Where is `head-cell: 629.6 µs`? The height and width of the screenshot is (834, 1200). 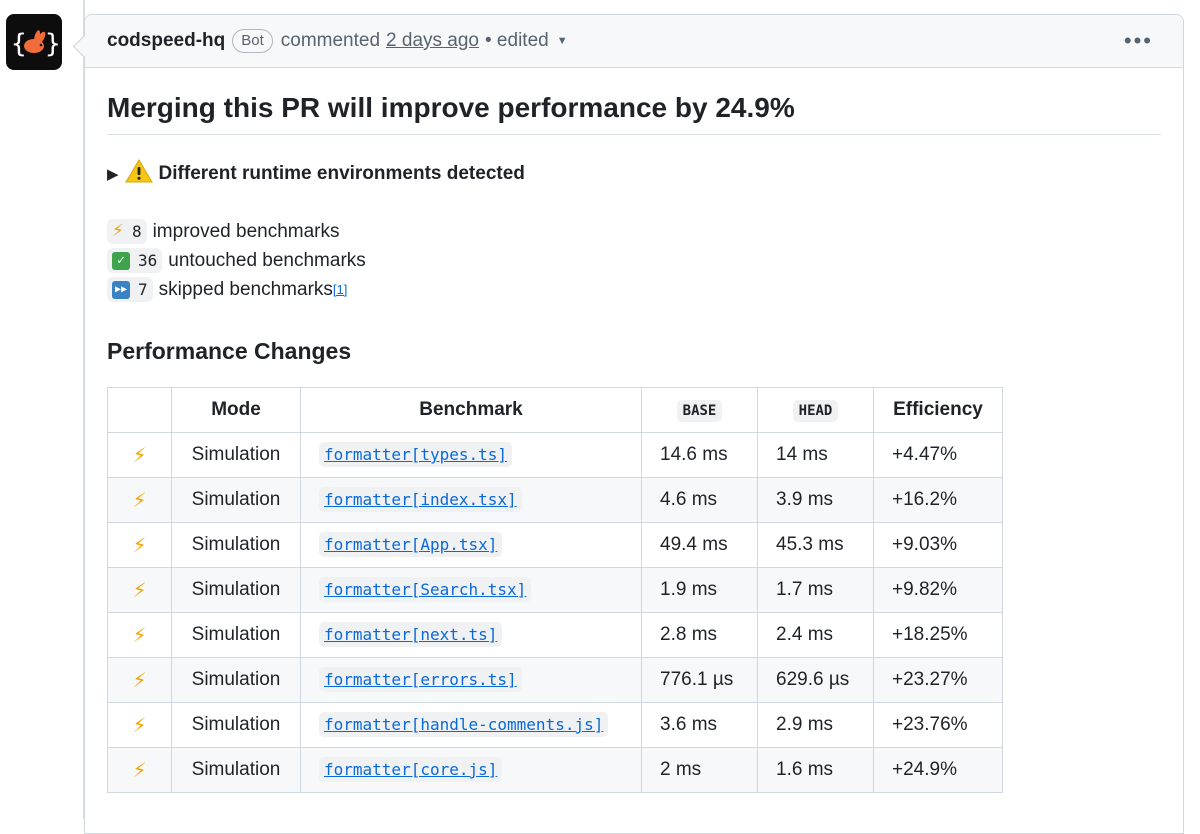 head-cell: 629.6 µs is located at coordinates (815, 680).